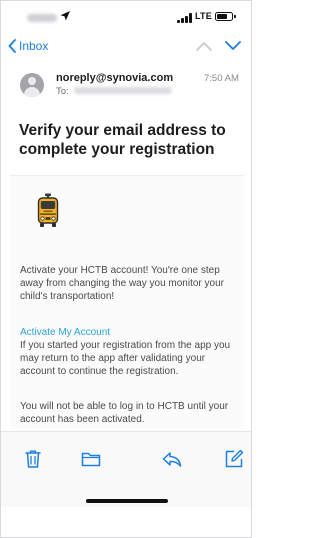 This screenshot has height=538, width=320. What do you see at coordinates (222, 16) in the screenshot?
I see `battery-level` at bounding box center [222, 16].